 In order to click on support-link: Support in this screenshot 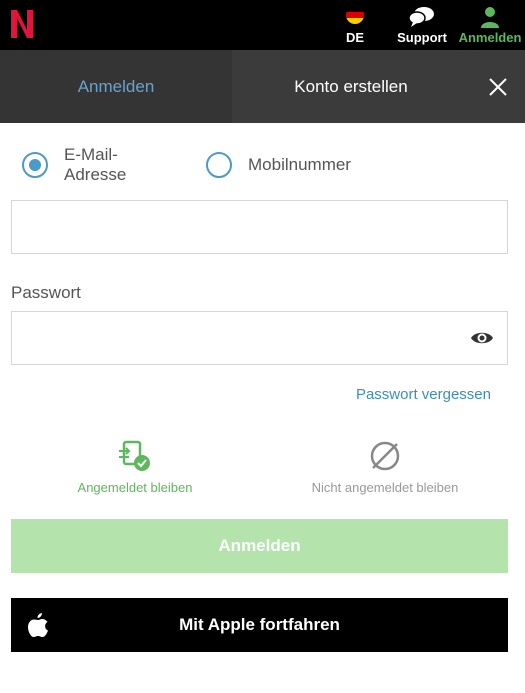, I will do `click(422, 26)`.